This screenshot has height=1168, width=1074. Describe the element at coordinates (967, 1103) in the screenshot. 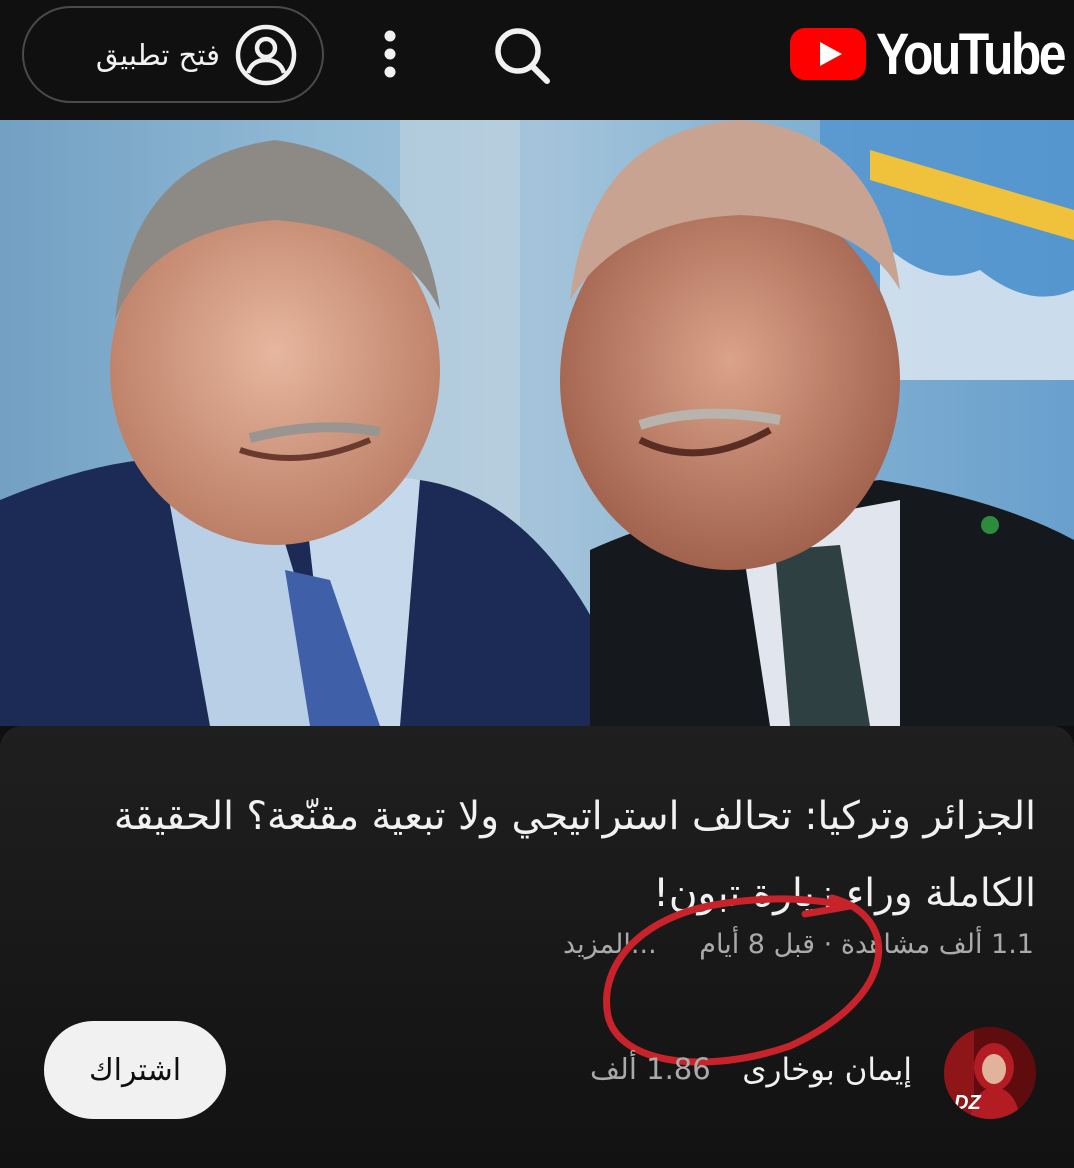

I see `avatar-dz-text: DZ` at that location.